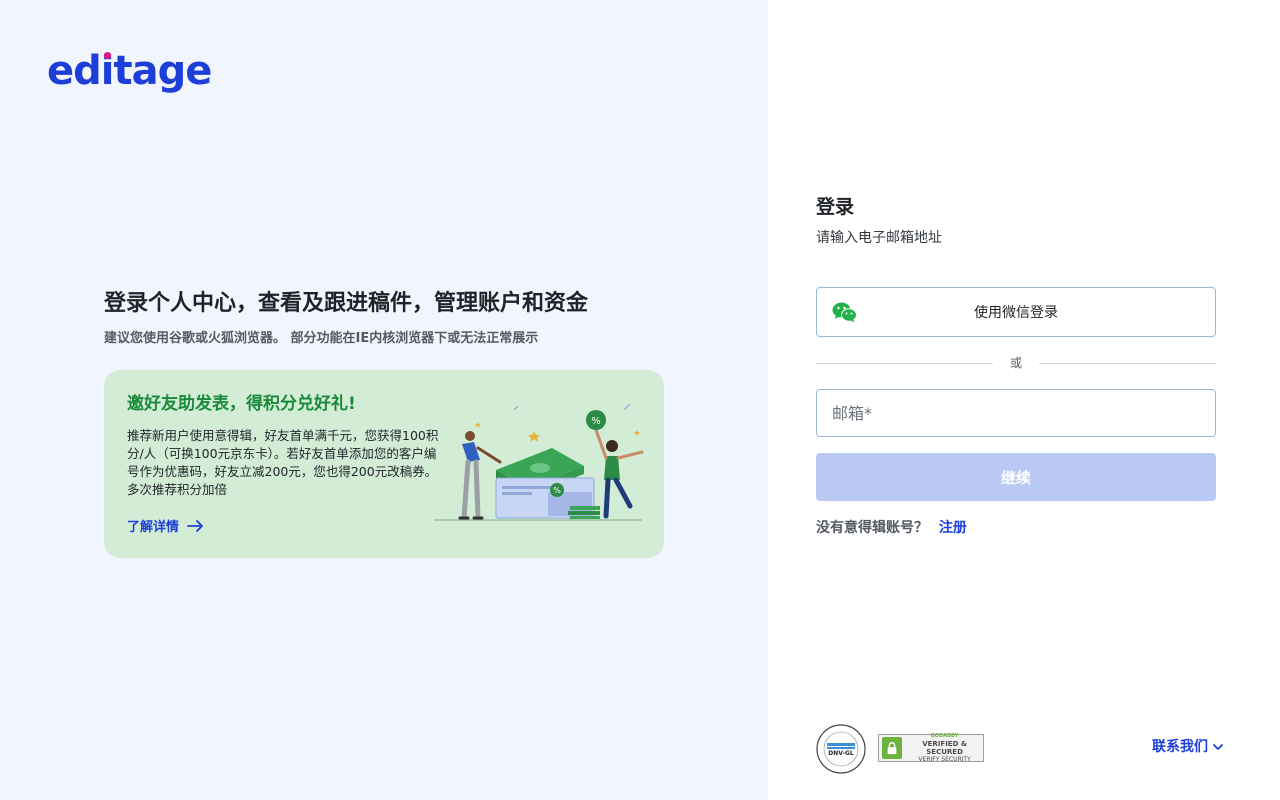 This screenshot has height=800, width=1280. Describe the element at coordinates (1016, 413) in the screenshot. I see `email-input` at that location.